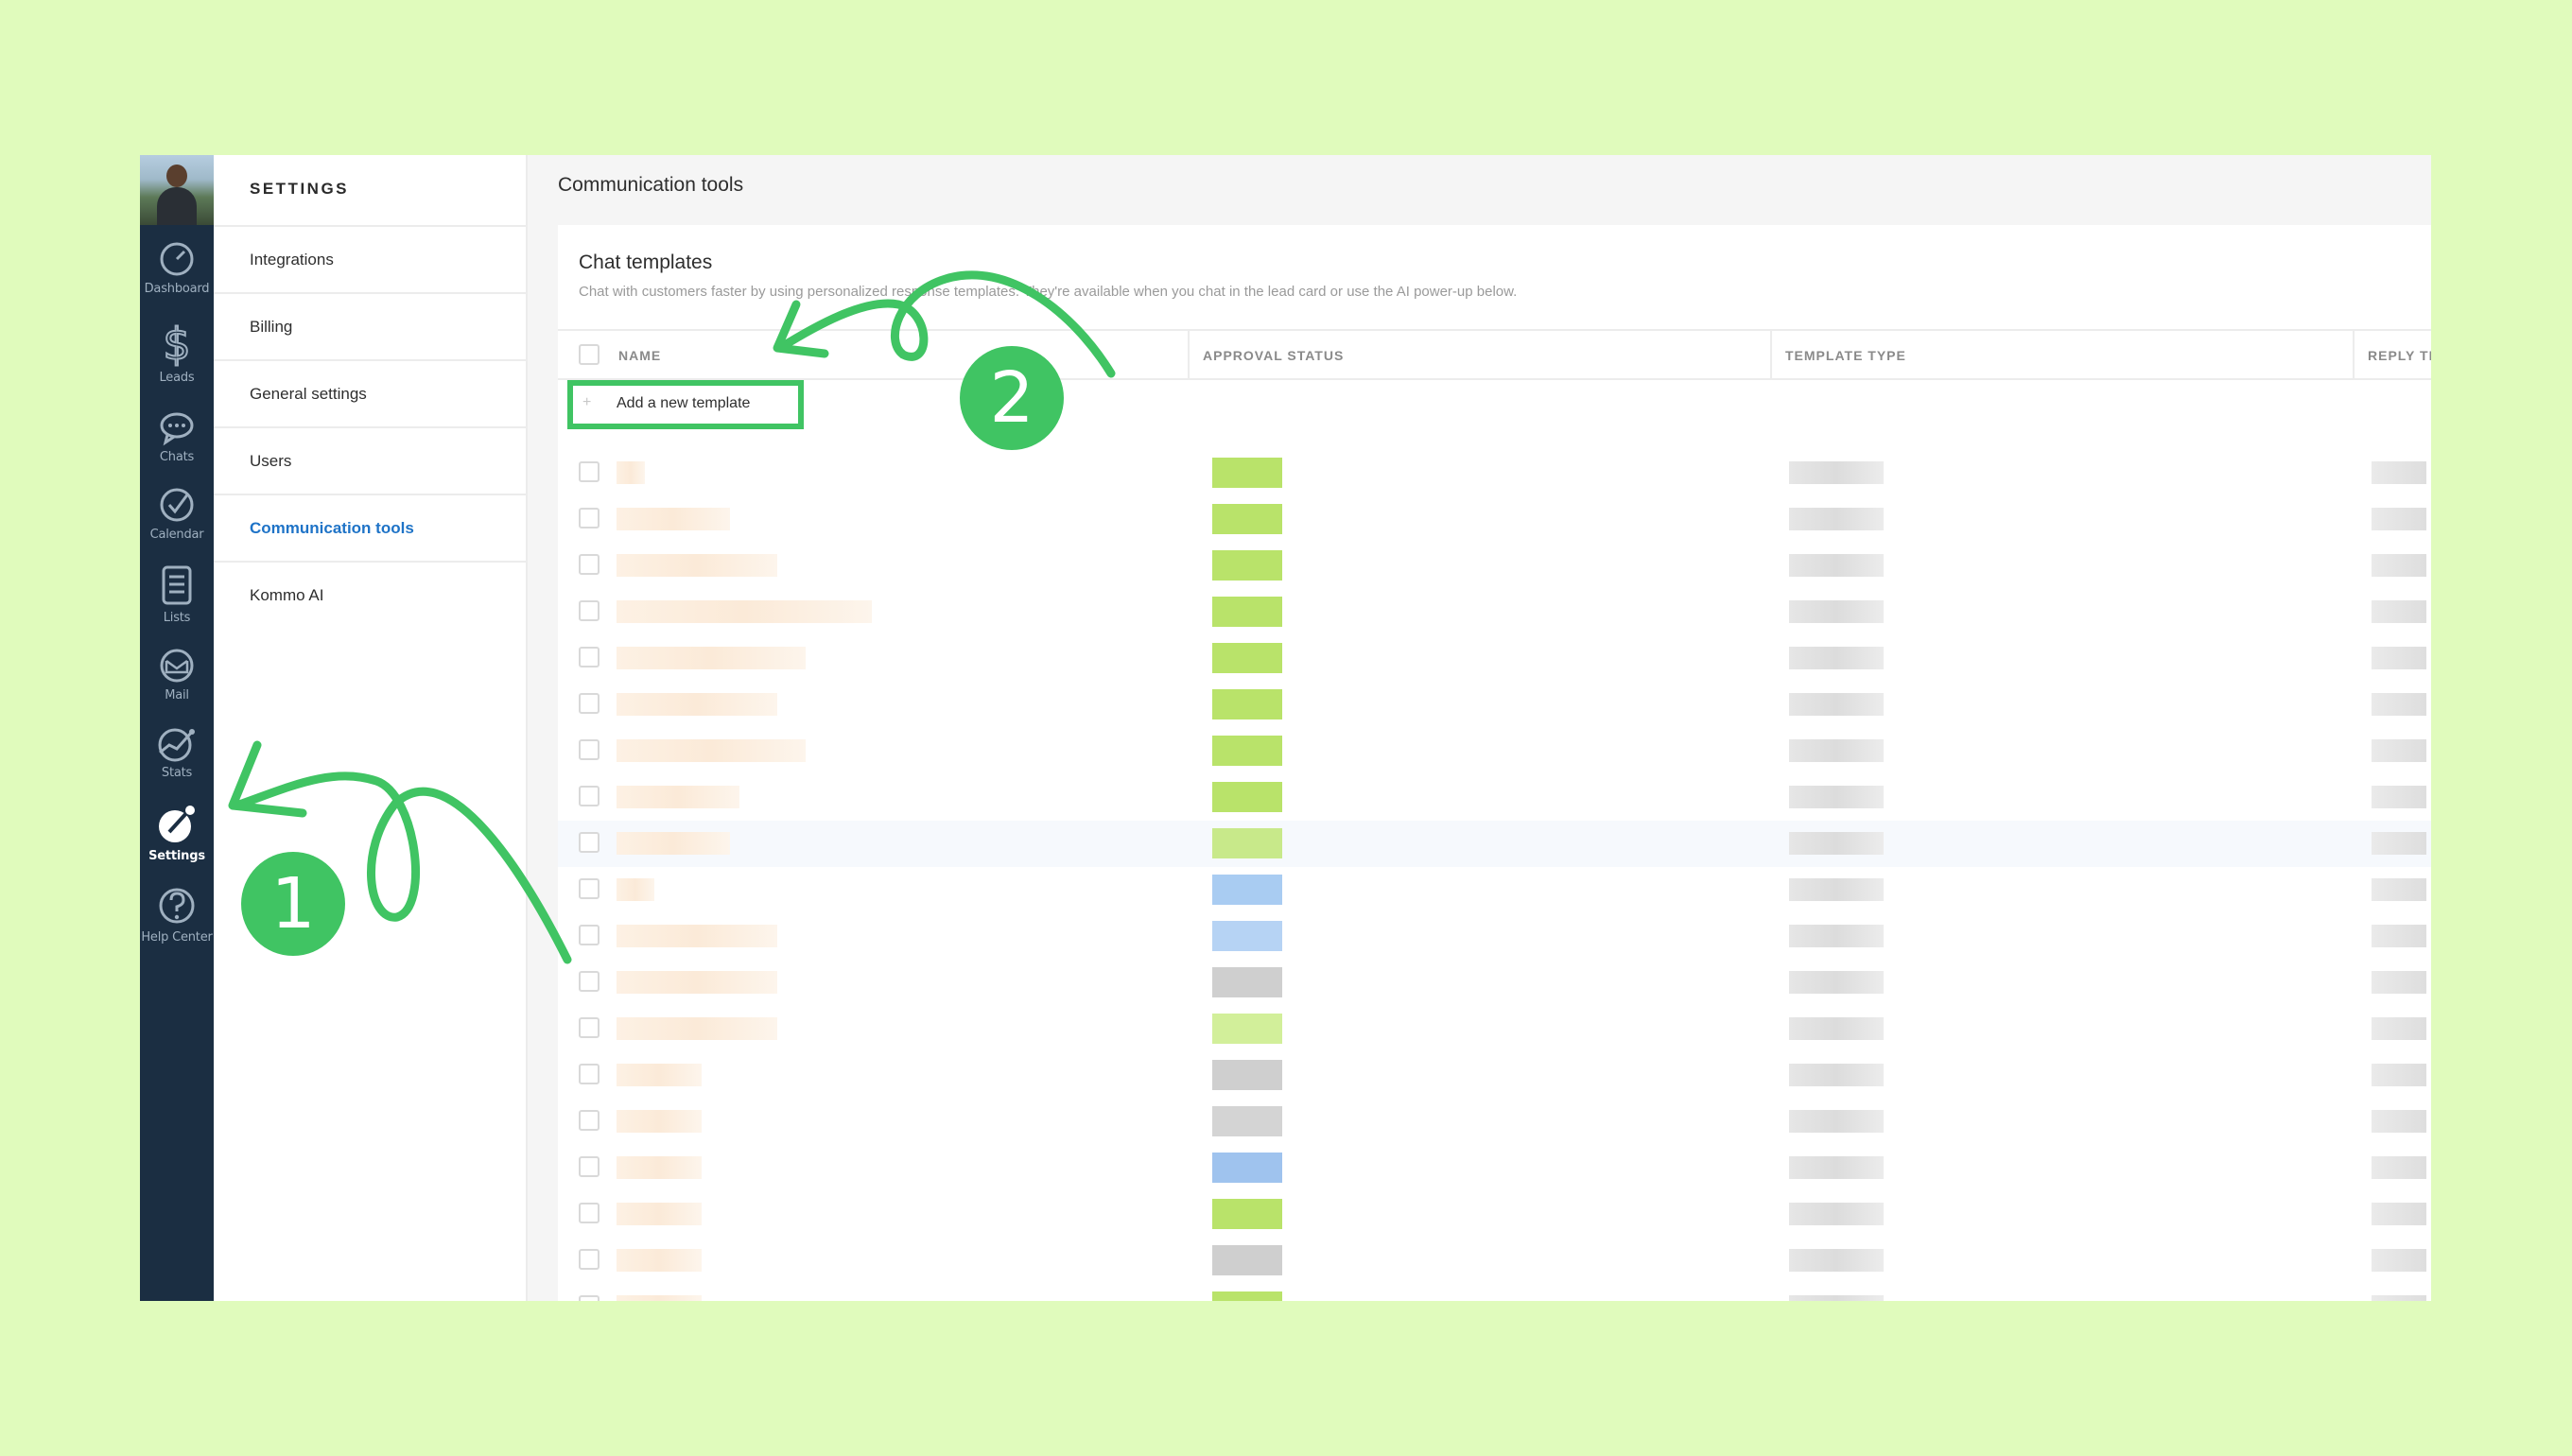 The height and width of the screenshot is (1456, 2572). What do you see at coordinates (370, 327) in the screenshot?
I see `settings-item-billing: Billing` at bounding box center [370, 327].